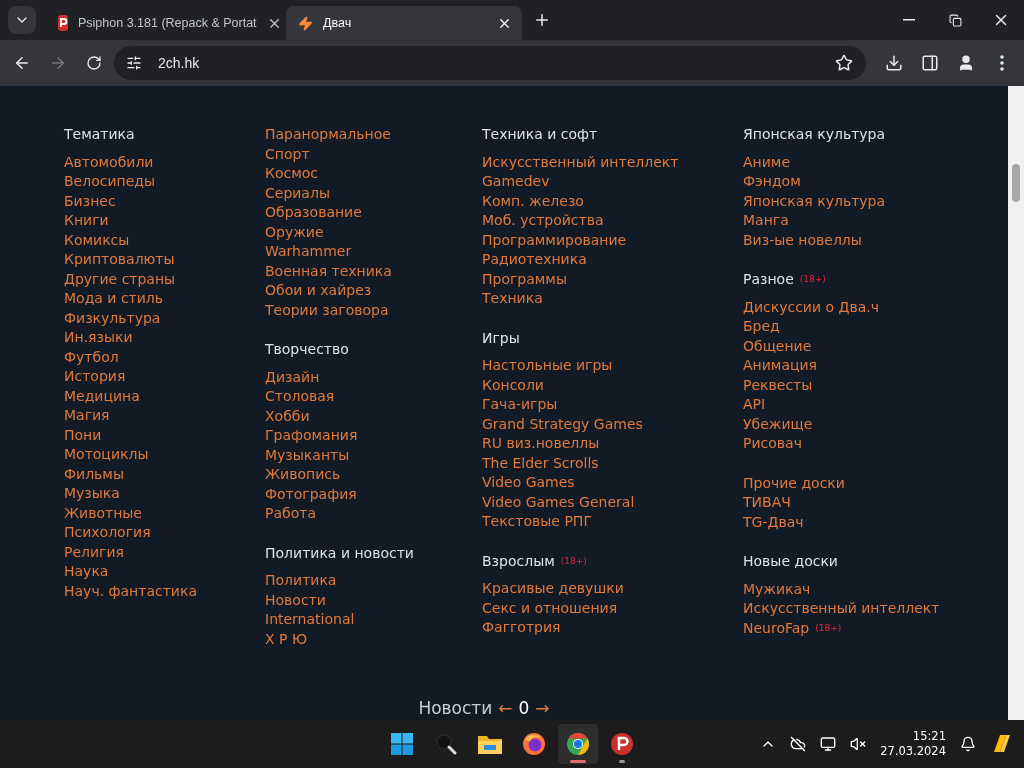  I want to click on monitor-icon, so click(828, 744).